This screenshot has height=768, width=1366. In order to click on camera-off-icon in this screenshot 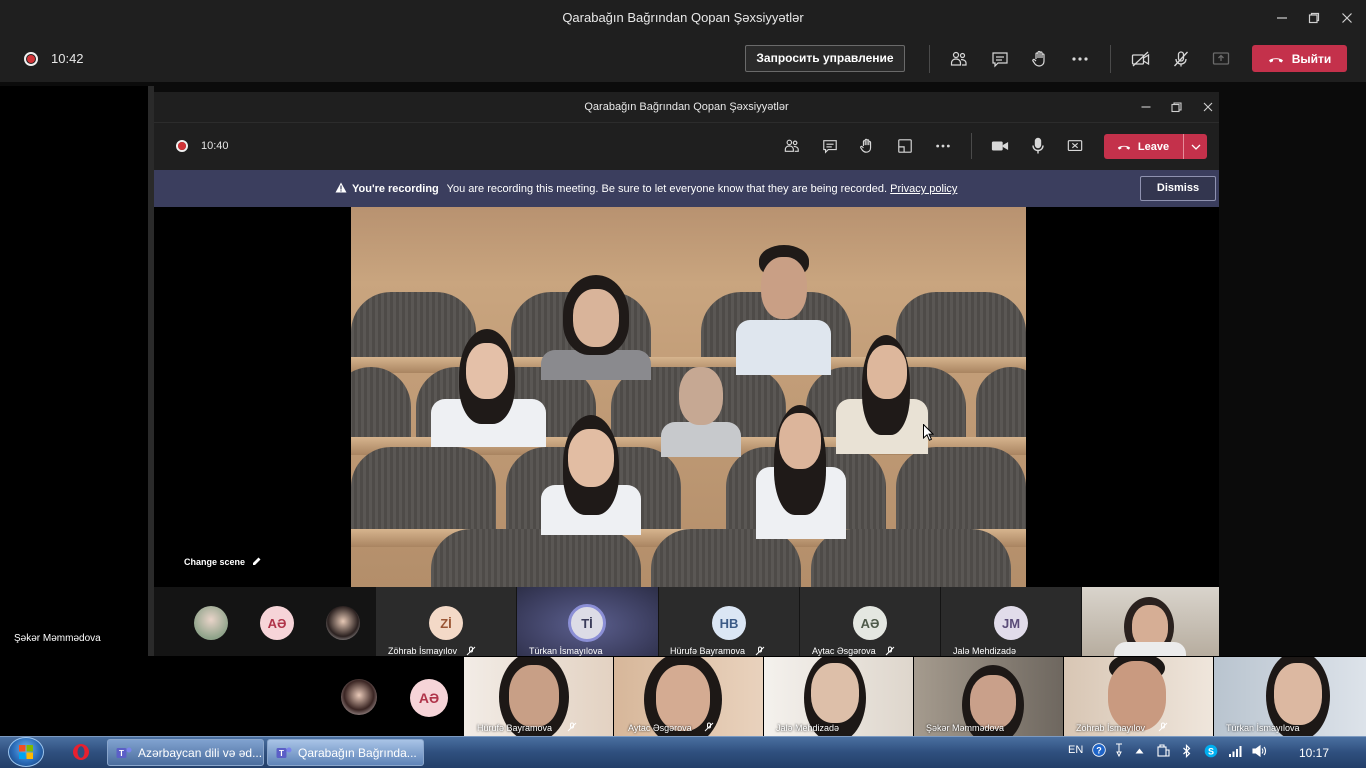, I will do `click(1141, 59)`.